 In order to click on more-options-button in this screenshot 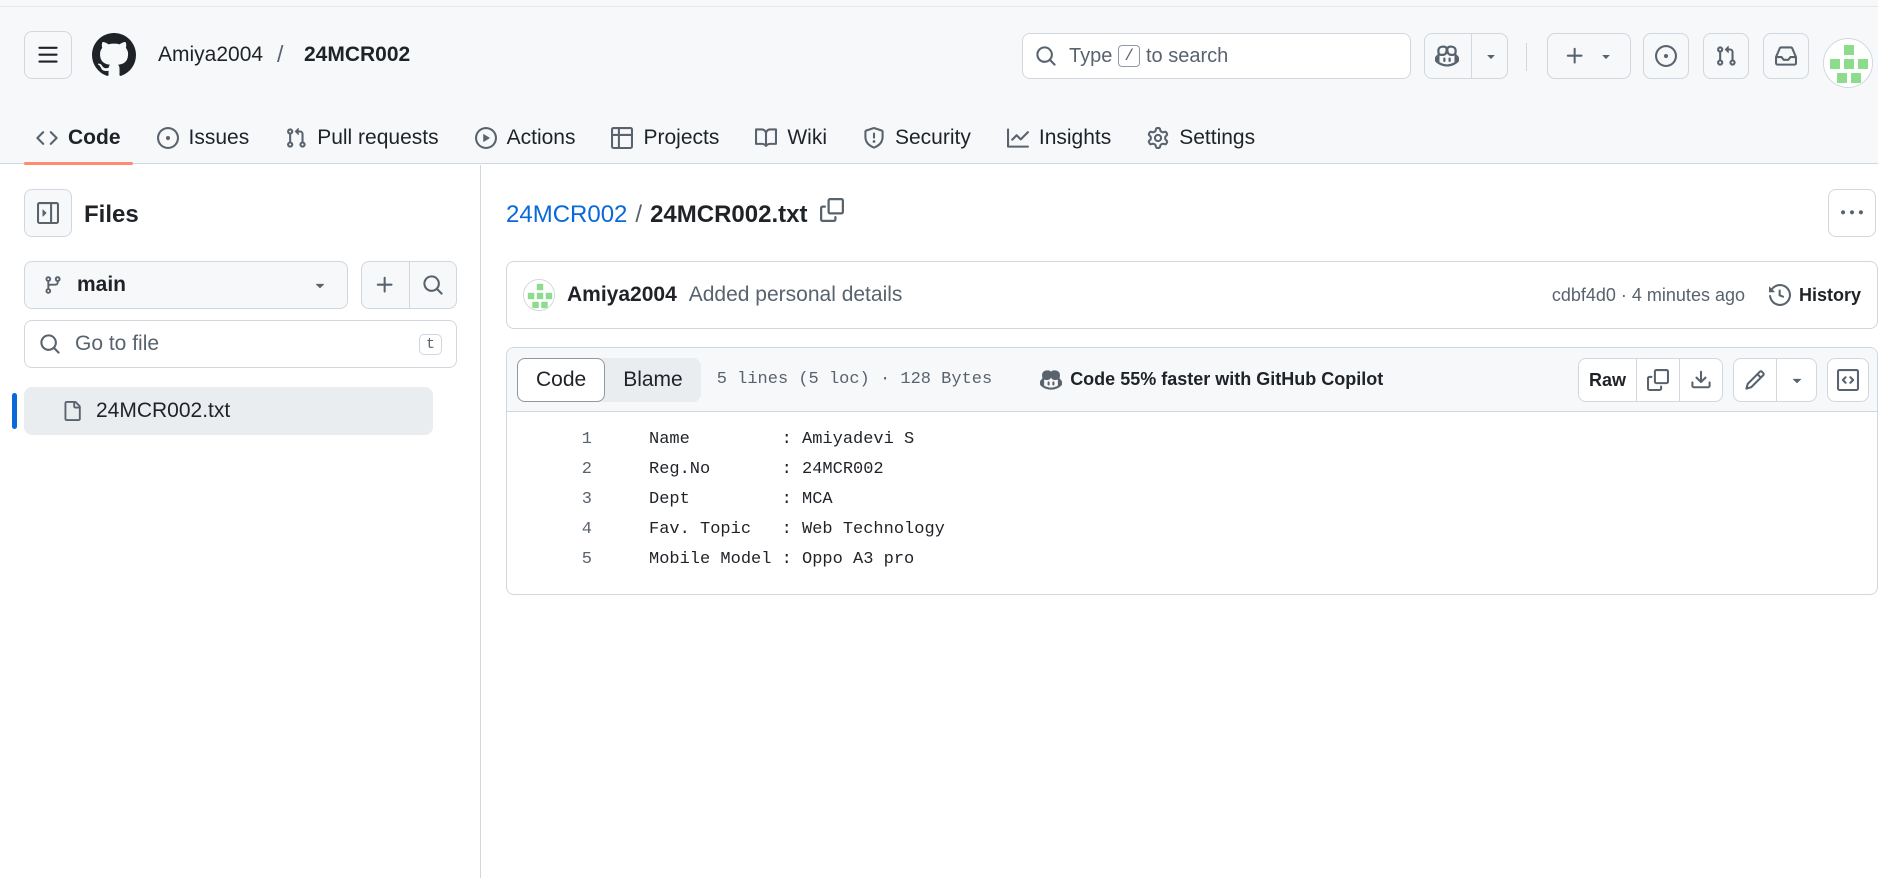, I will do `click(1852, 213)`.